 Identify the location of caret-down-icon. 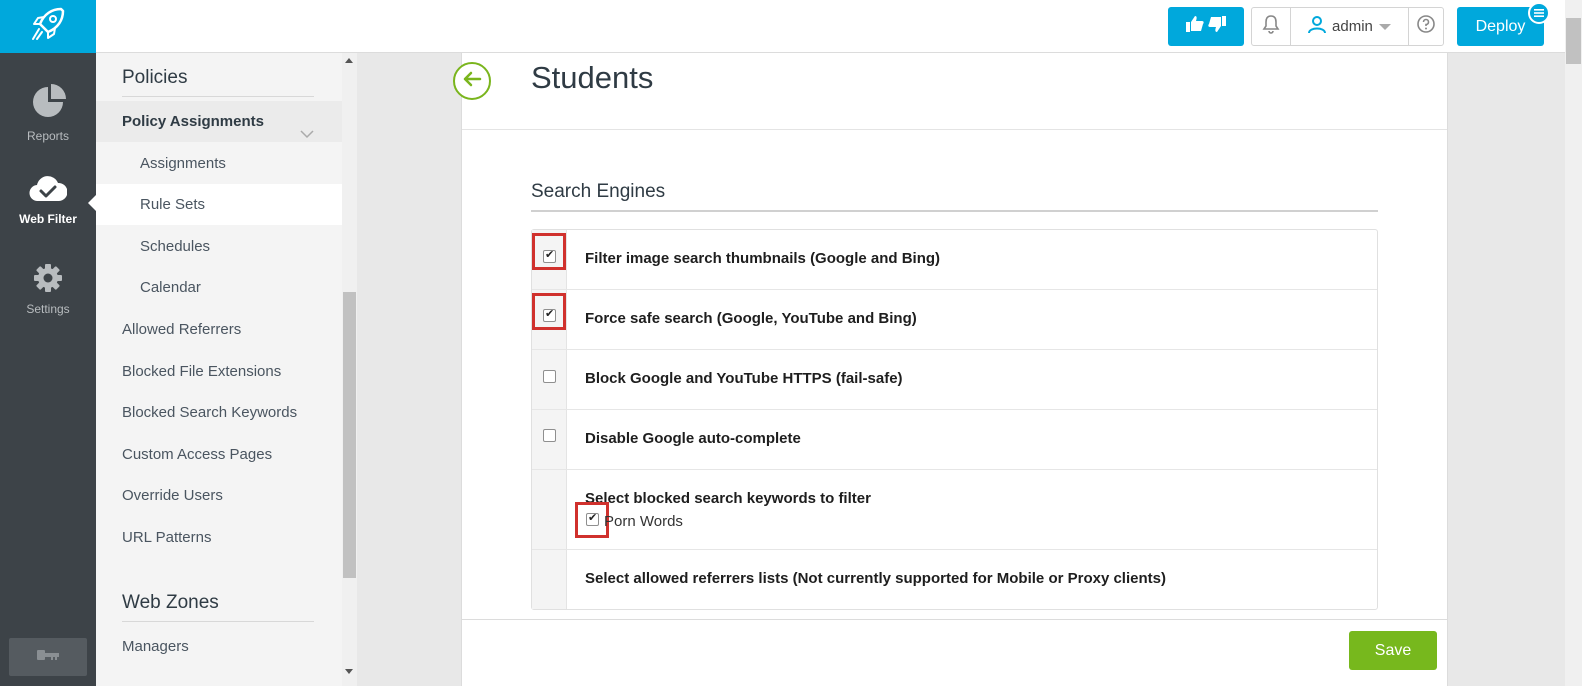
(1384, 26).